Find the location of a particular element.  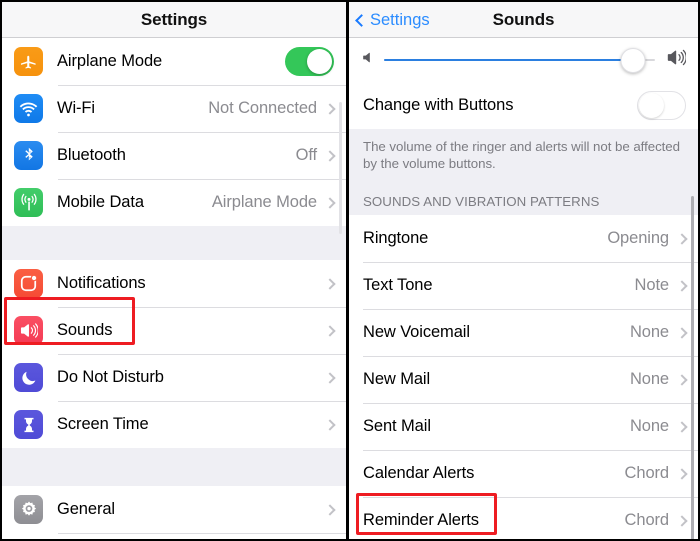

change-with-buttons-row: Change with Buttons is located at coordinates (523, 105).